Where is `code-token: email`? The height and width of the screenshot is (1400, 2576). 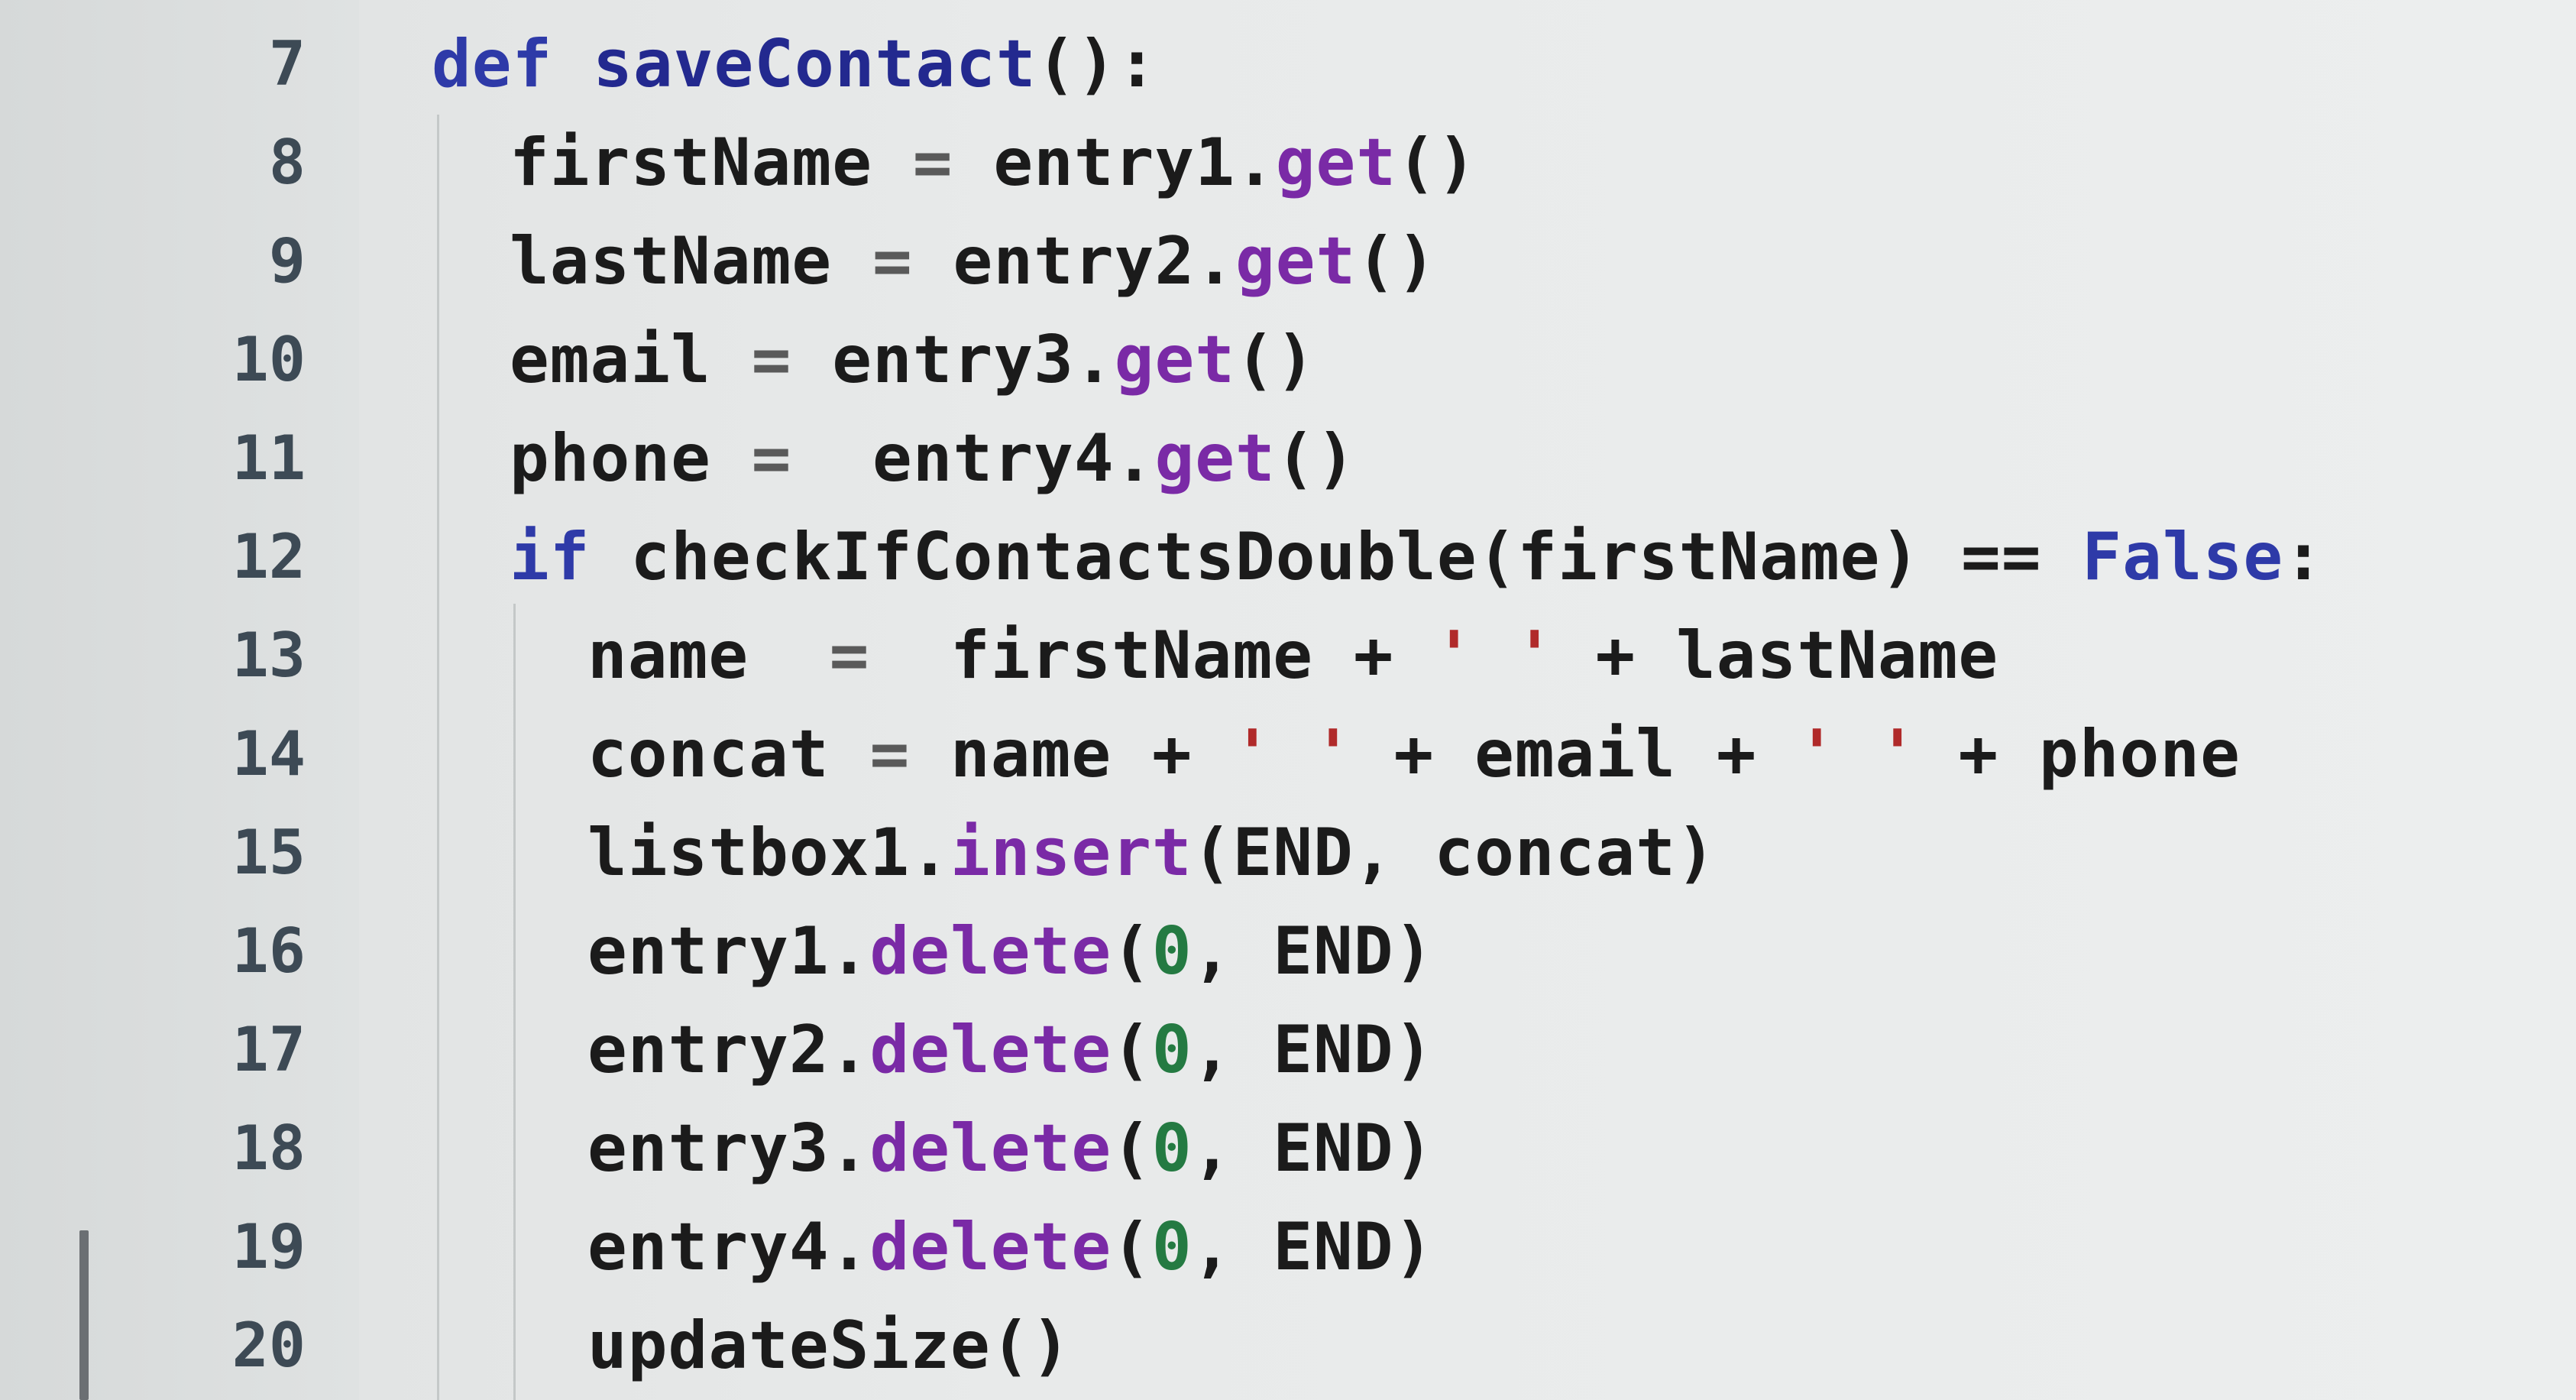
code-token: email is located at coordinates (631, 360).